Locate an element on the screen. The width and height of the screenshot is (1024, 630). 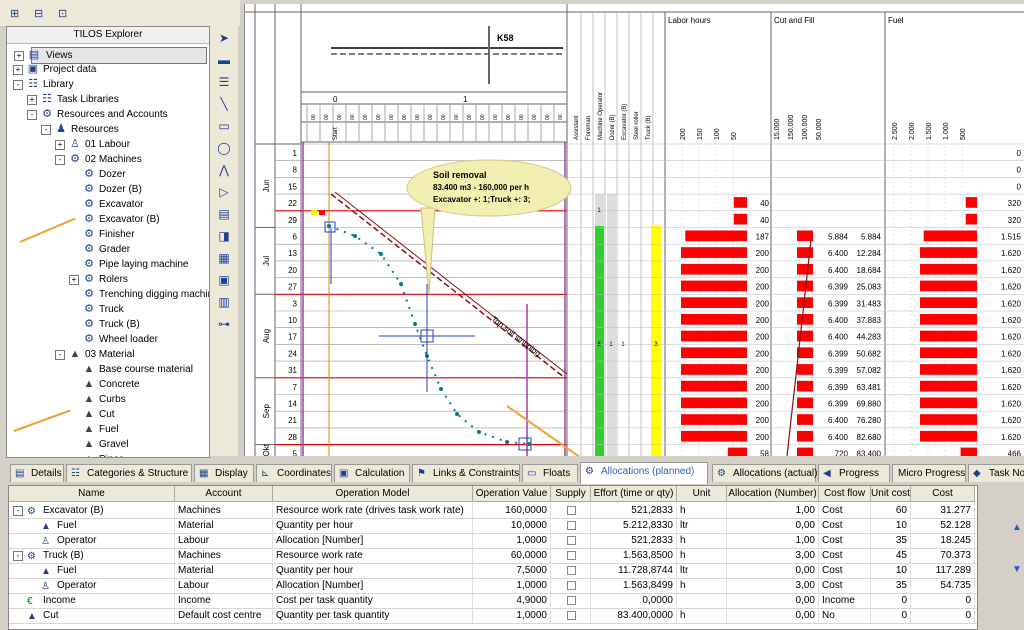
model-cell: Cost per task quantity is located at coordinates (373, 600).